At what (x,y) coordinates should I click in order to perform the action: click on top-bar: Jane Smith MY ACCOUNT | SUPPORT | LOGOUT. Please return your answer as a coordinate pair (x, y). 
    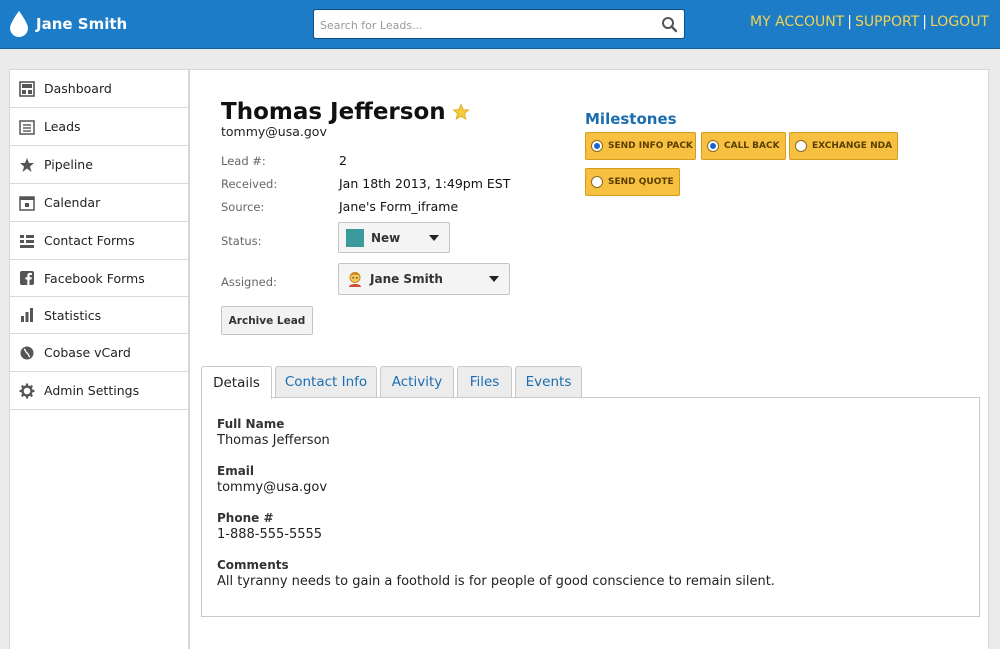
    Looking at the image, I should click on (500, 24).